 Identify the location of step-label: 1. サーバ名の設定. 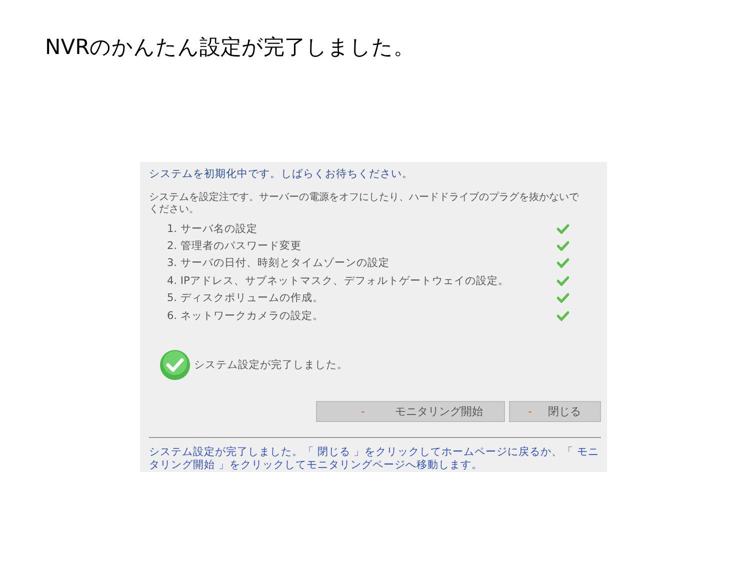
(212, 229).